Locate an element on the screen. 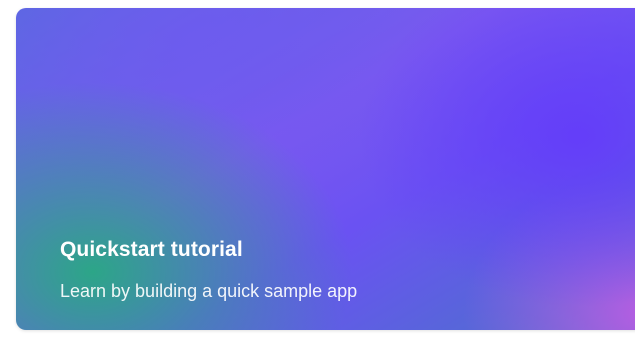  card-title: Quickstart tutorial is located at coordinates (151, 249).